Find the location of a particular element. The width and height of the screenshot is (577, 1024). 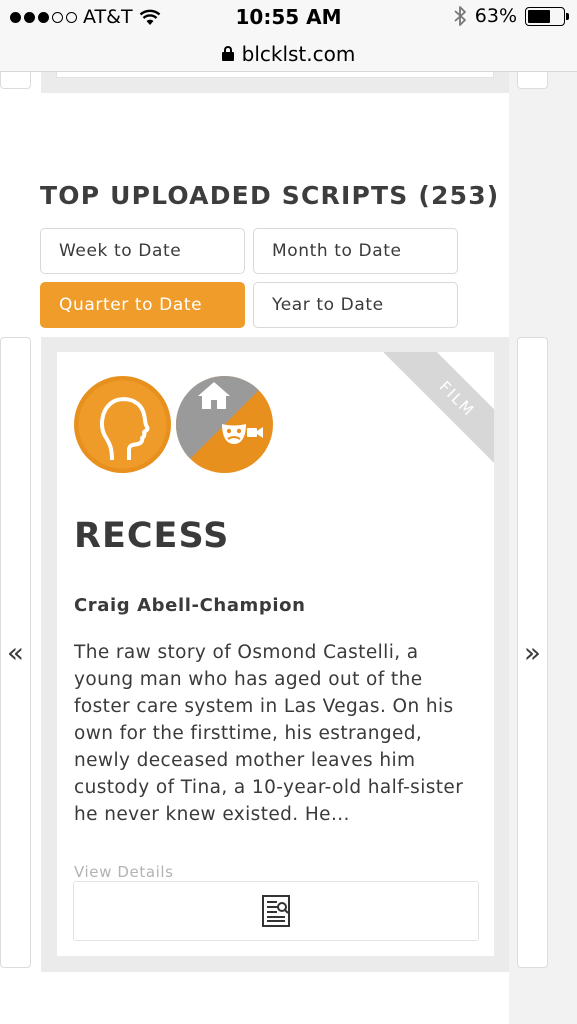

status-bar: AT&T 10:55 AM 63% is located at coordinates (288, 18).